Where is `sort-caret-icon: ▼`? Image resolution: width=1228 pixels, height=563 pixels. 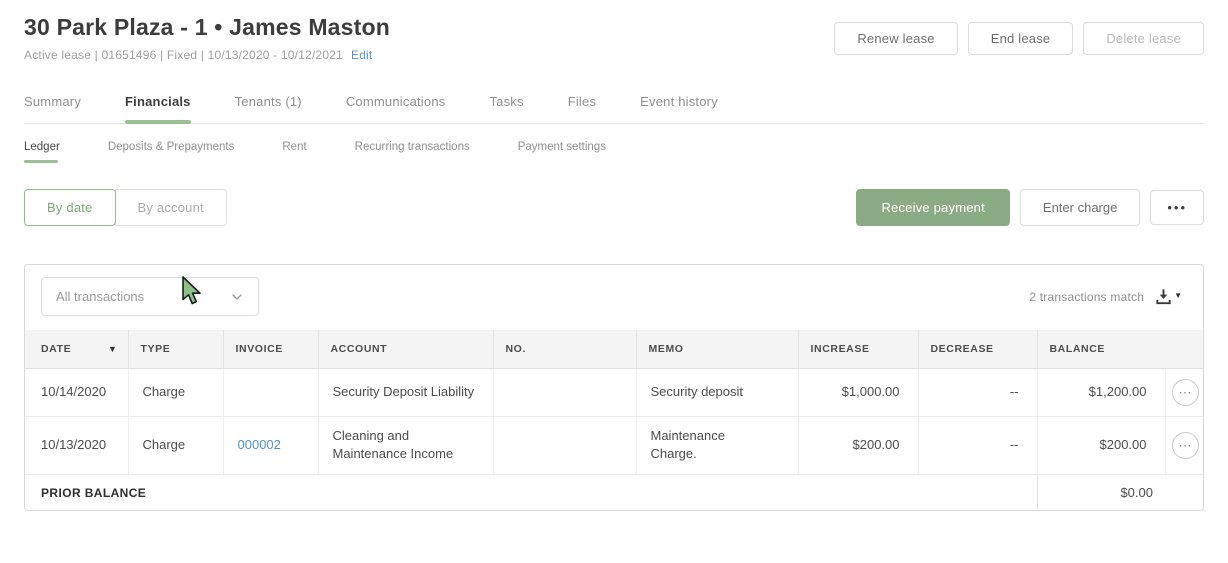
sort-caret-icon: ▼ is located at coordinates (112, 349).